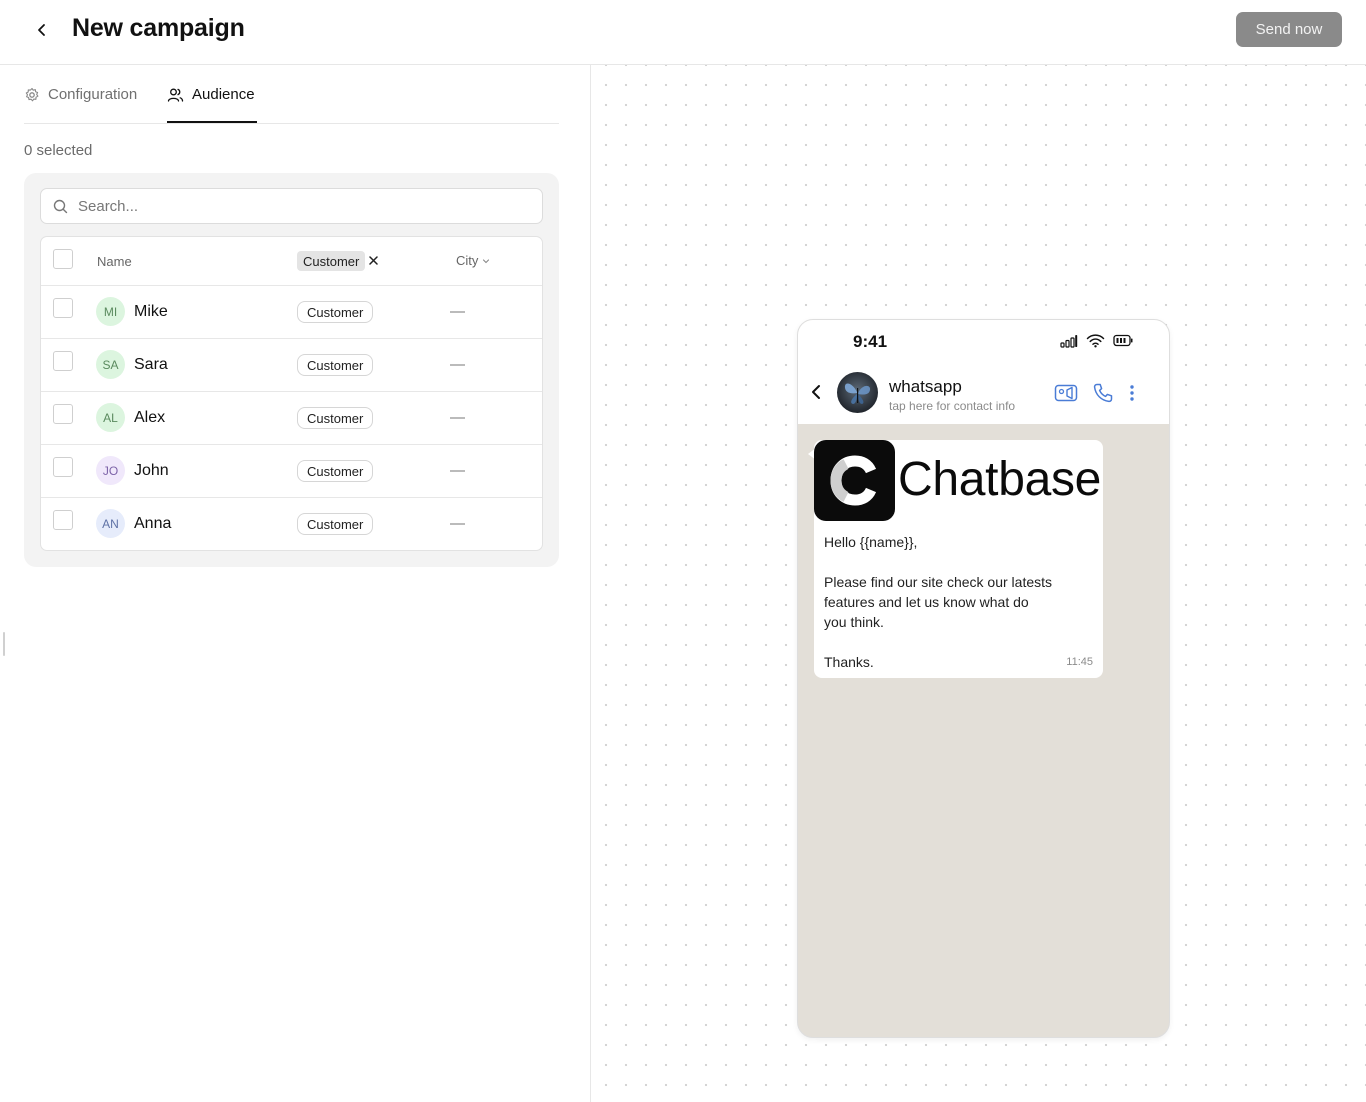 The width and height of the screenshot is (1366, 1102). Describe the element at coordinates (1123, 340) in the screenshot. I see `battery-icon` at that location.